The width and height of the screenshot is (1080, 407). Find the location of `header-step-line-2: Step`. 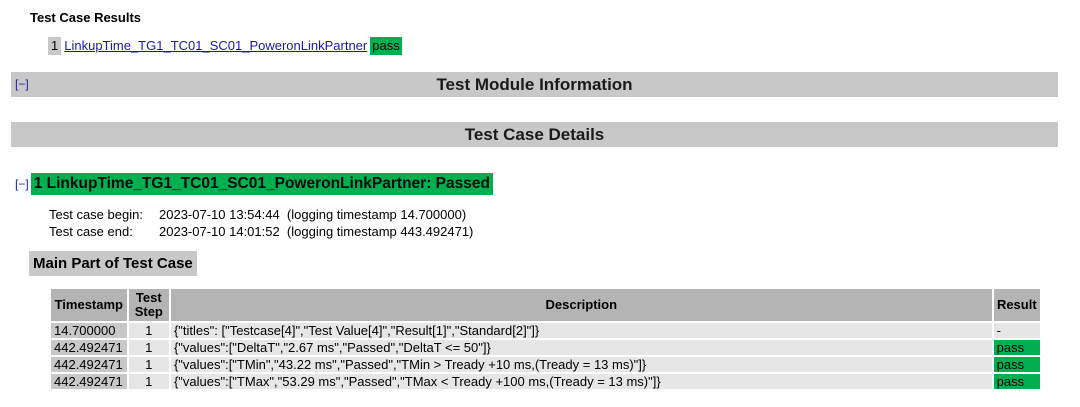

header-step-line-2: Step is located at coordinates (148, 311).